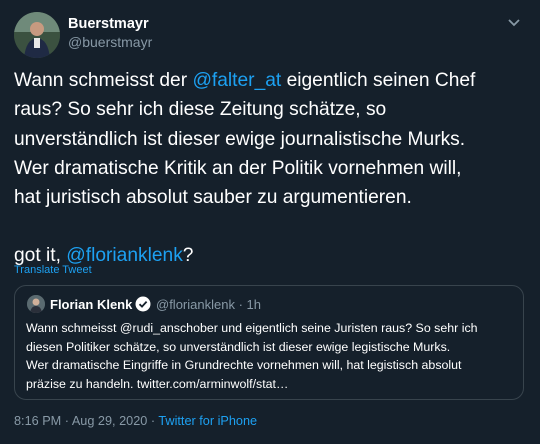 The image size is (540, 444). Describe the element at coordinates (236, 80) in the screenshot. I see `mention-falter-at: @falter_at` at that location.